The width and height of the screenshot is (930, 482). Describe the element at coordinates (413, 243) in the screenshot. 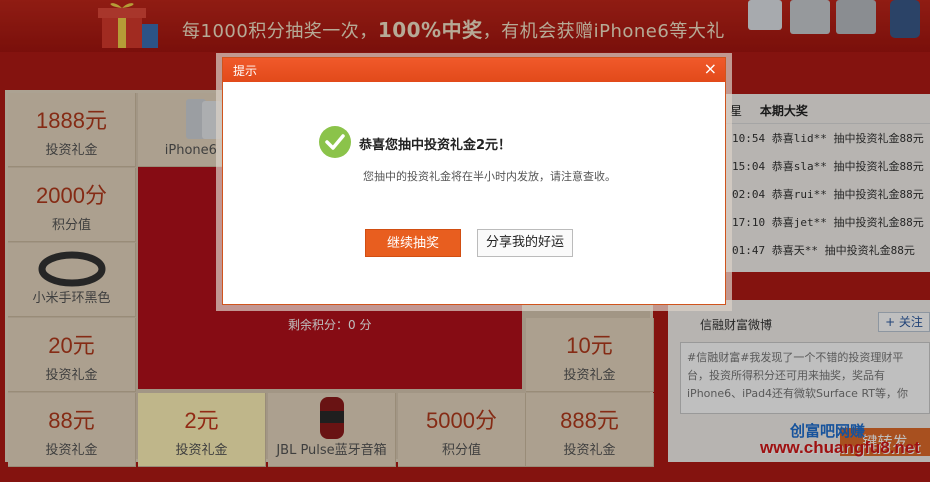

I see `continue-draw-button: 继续抽奖` at that location.